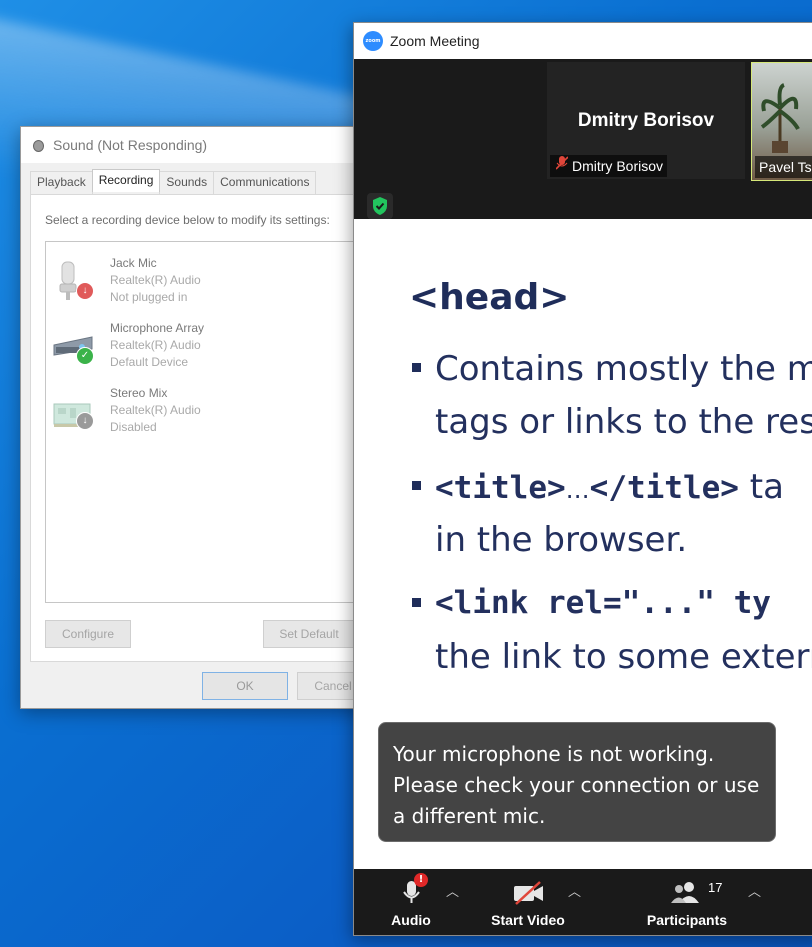  I want to click on participants-count: 17, so click(715, 887).